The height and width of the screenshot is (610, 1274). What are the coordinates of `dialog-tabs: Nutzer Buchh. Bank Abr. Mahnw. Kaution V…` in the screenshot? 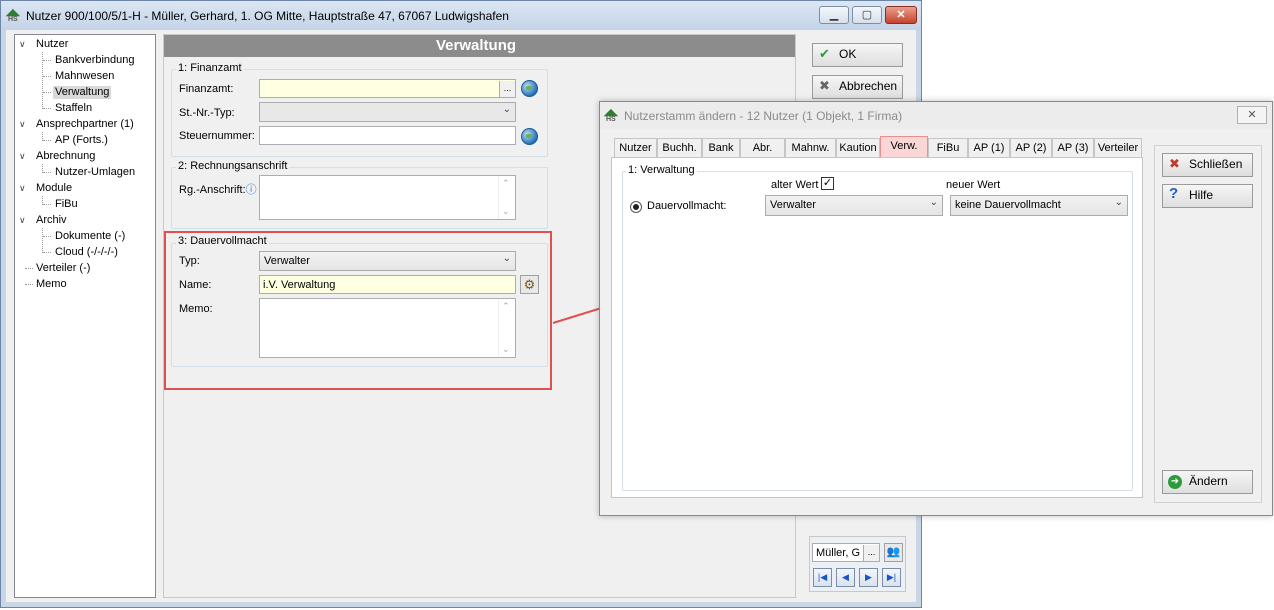 It's located at (876, 147).